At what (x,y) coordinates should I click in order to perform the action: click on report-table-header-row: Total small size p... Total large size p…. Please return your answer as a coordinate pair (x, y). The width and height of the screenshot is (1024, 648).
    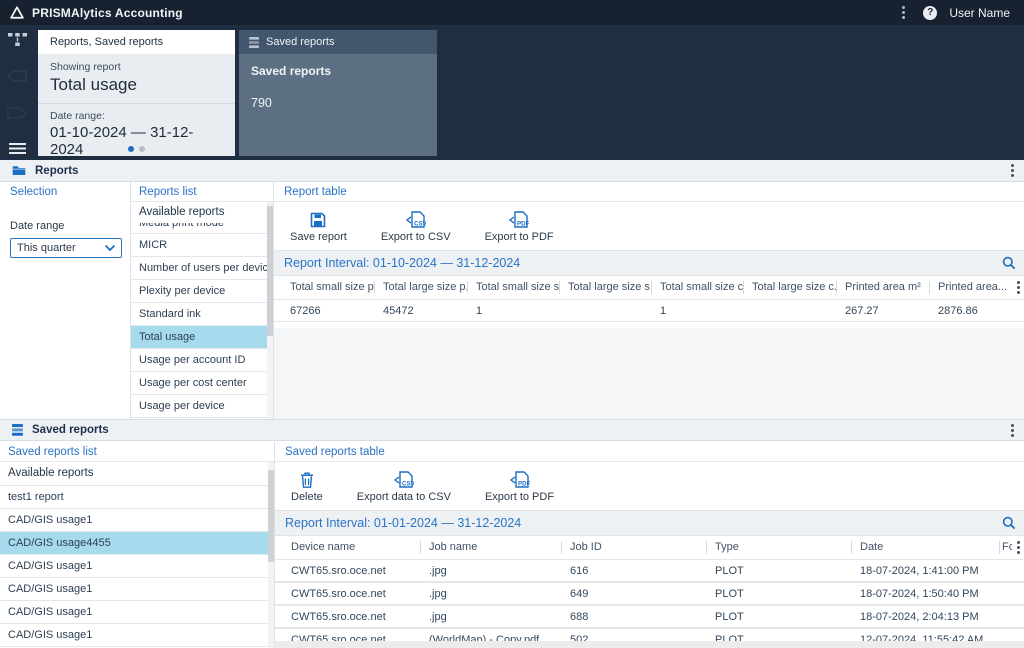
    Looking at the image, I should click on (649, 287).